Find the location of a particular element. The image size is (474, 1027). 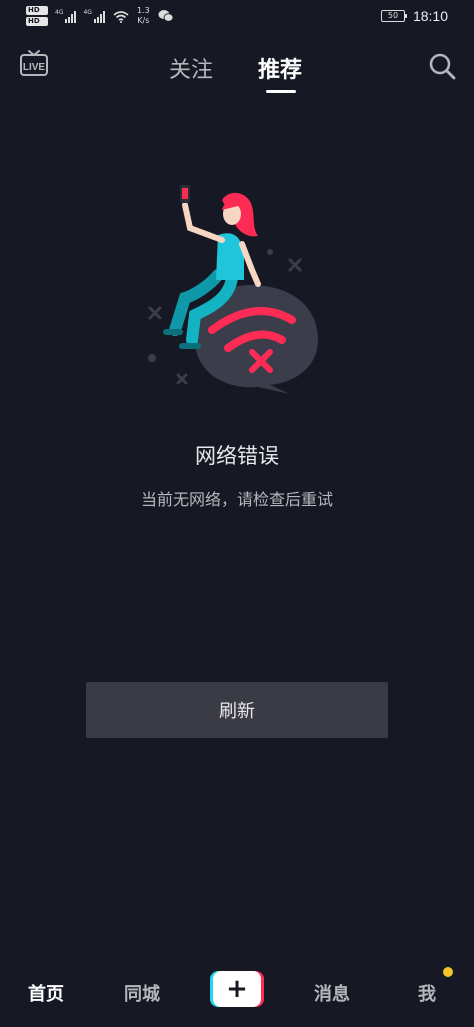

svg-text: LIVE is located at coordinates (34, 67).